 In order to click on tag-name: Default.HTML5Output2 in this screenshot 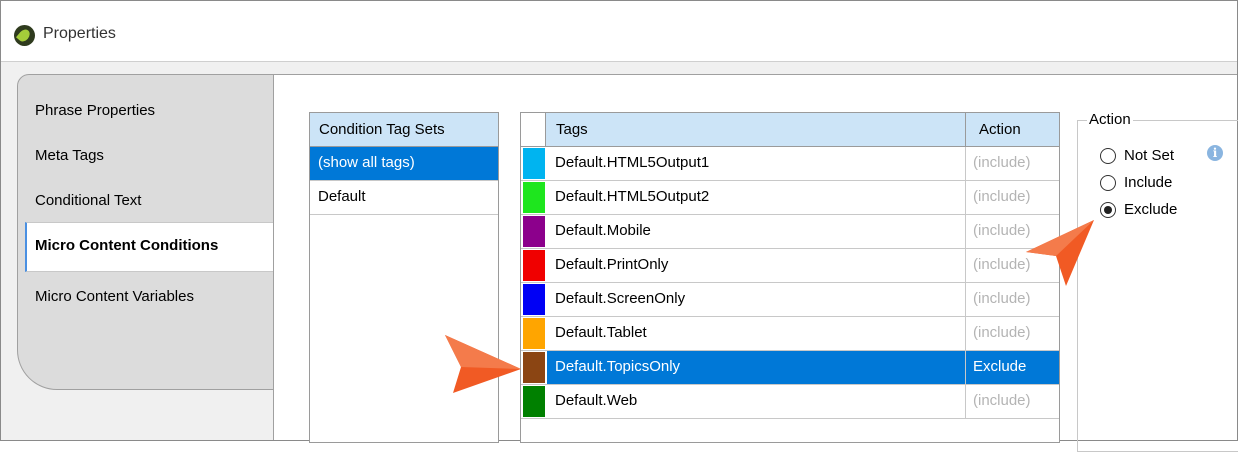, I will do `click(632, 196)`.